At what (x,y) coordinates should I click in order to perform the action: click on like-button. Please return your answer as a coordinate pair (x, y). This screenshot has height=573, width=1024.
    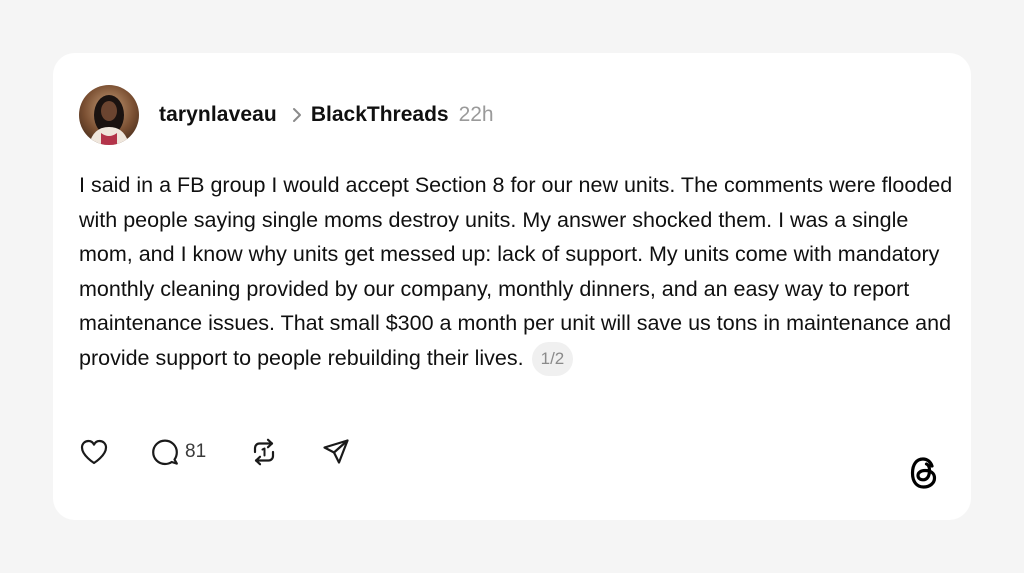
    Looking at the image, I should click on (94, 452).